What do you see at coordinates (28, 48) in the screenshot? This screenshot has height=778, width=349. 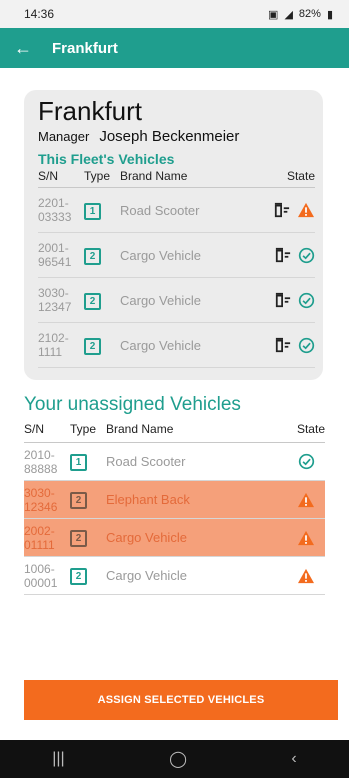 I see `back-arrow-icon: ←` at bounding box center [28, 48].